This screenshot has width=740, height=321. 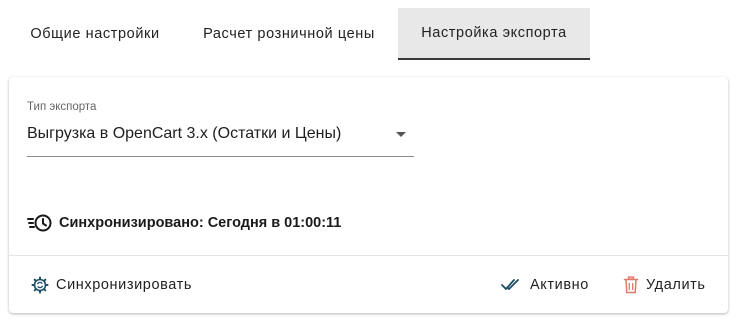 I want to click on gear-sync-icon, so click(x=40, y=285).